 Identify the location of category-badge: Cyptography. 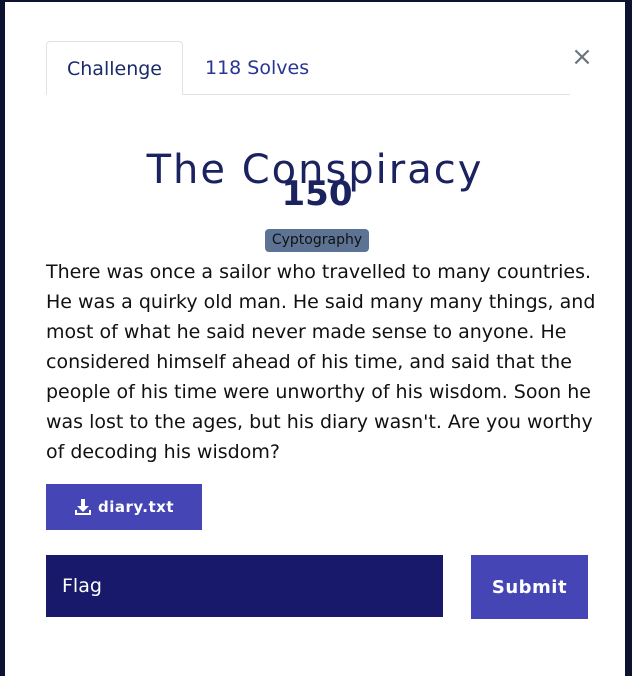
(317, 240).